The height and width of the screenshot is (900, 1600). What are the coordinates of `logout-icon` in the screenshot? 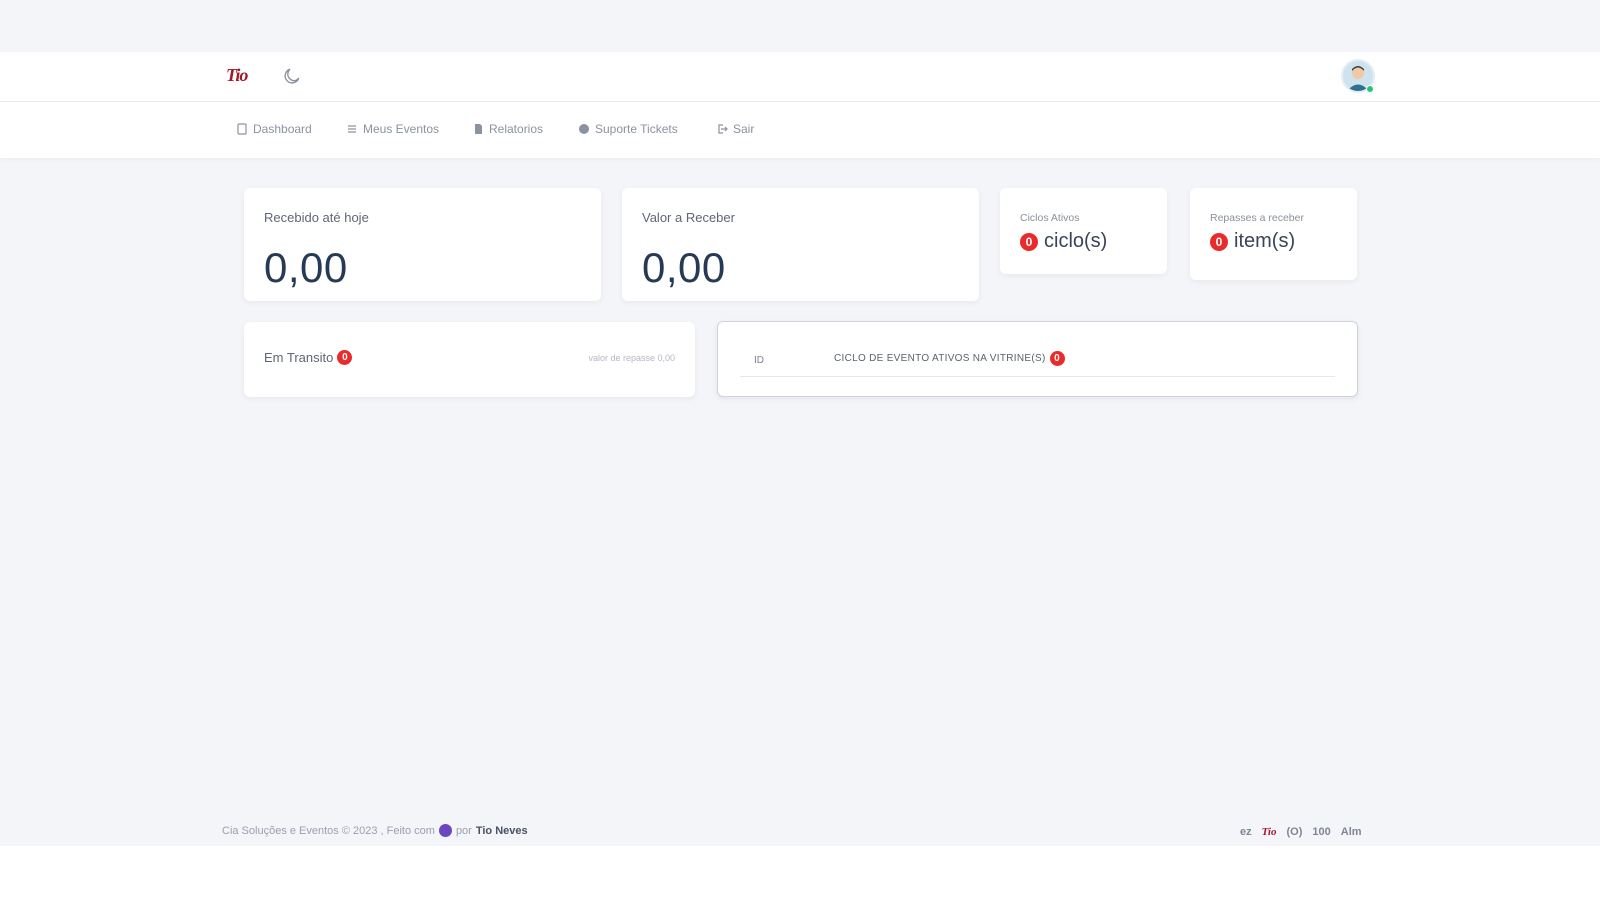 It's located at (723, 129).